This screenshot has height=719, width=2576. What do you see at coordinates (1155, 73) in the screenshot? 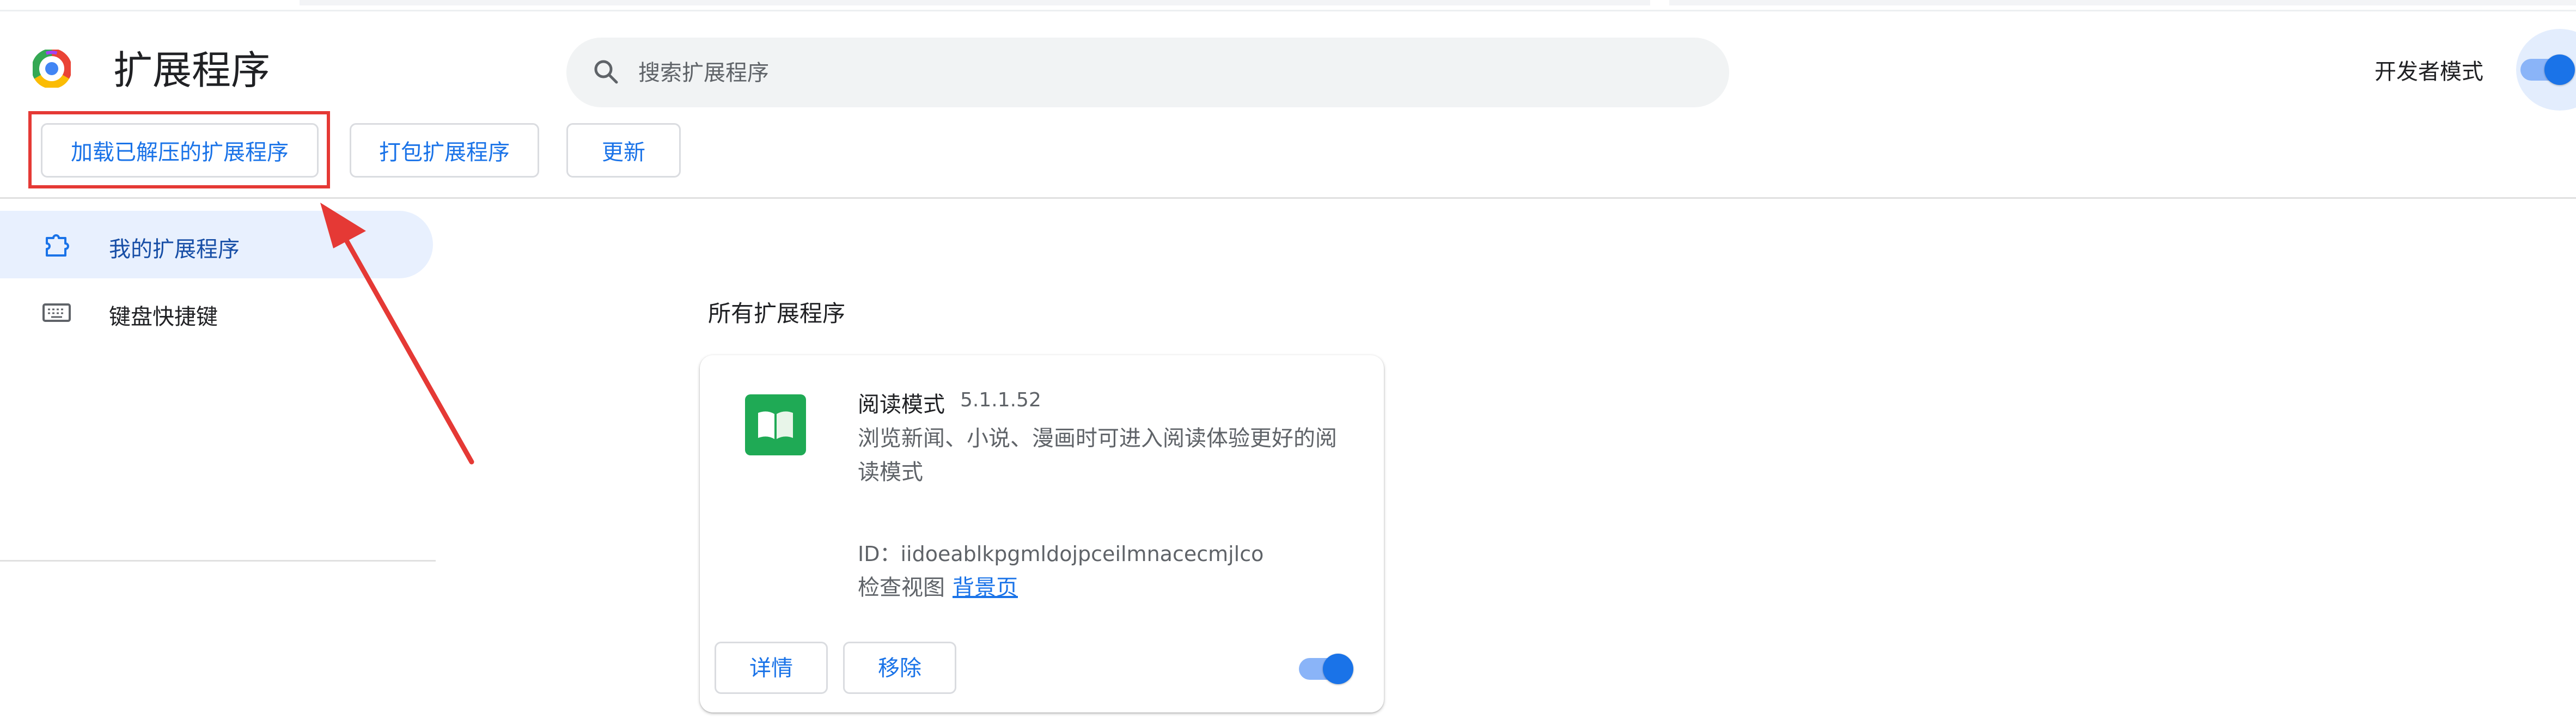
I see `search-input` at bounding box center [1155, 73].